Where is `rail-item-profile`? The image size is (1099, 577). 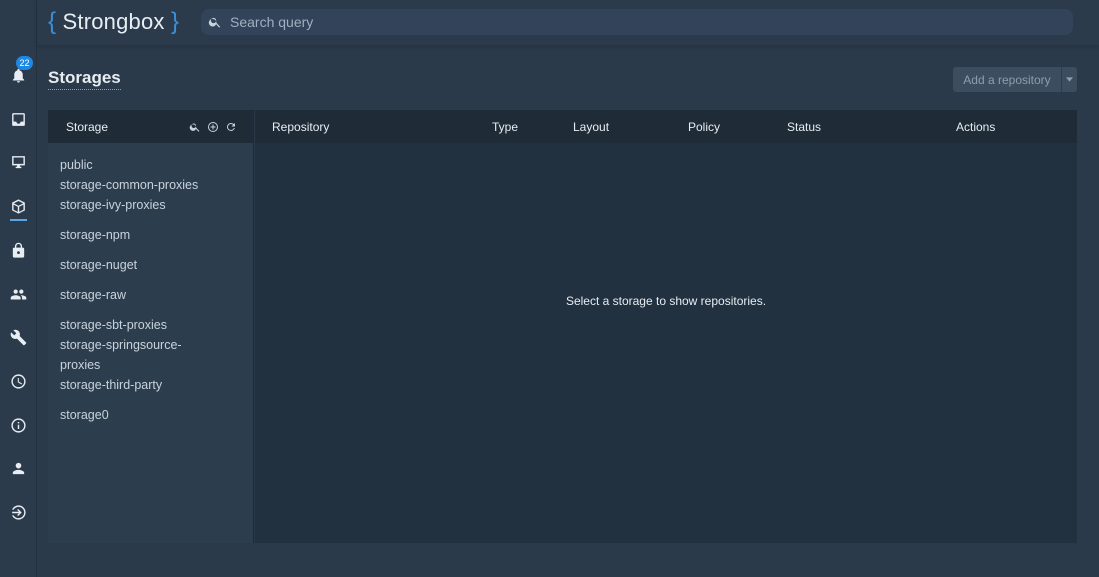 rail-item-profile is located at coordinates (18, 468).